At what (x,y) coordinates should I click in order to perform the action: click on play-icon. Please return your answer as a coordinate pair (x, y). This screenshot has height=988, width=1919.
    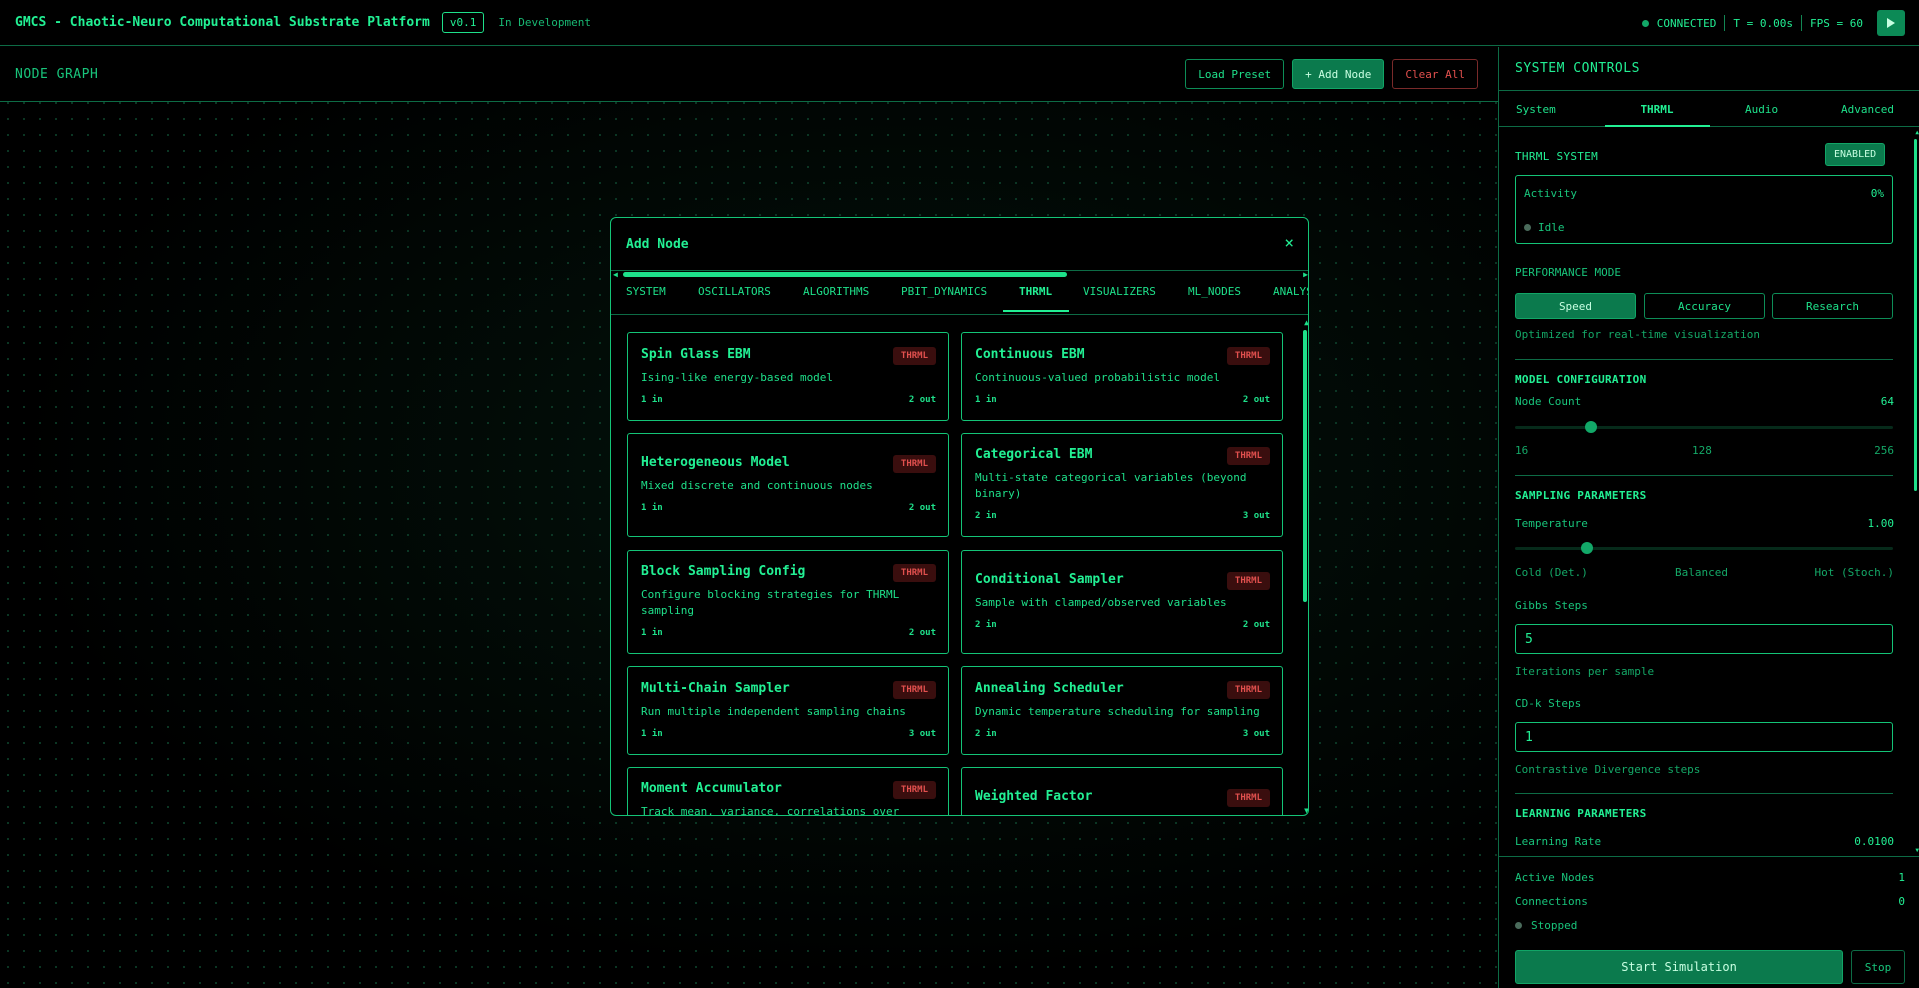
    Looking at the image, I should click on (1891, 23).